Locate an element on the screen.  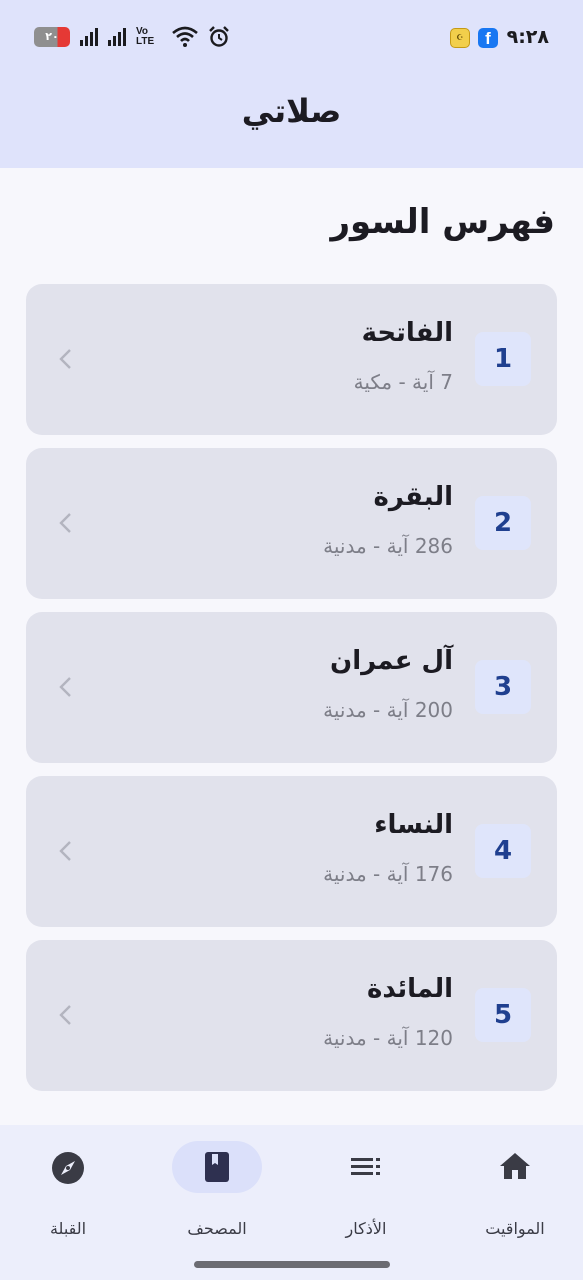
sura-number: 3 is located at coordinates (503, 687).